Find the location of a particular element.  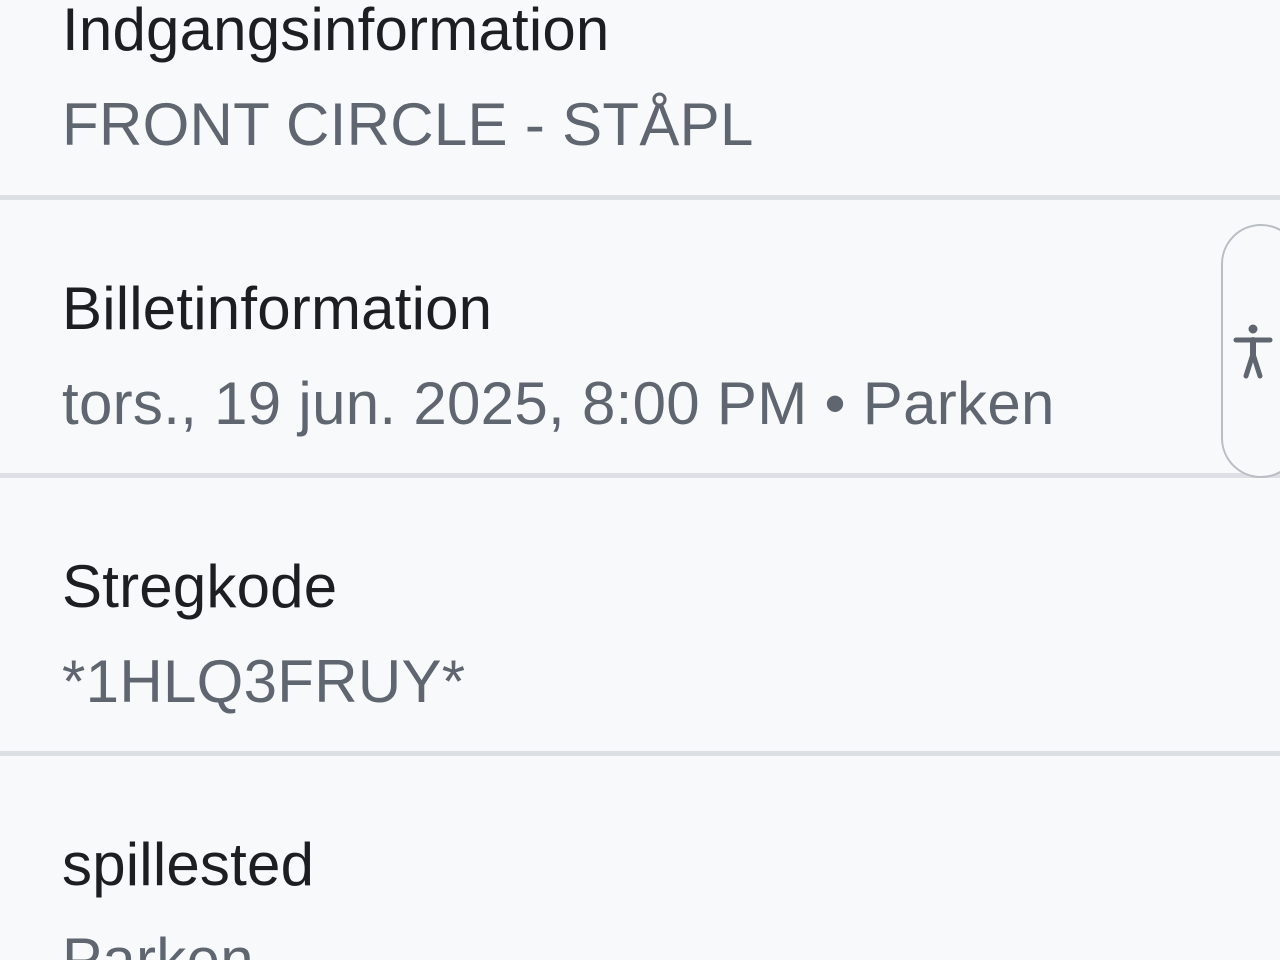

accessibility-button is located at coordinates (1250, 351).